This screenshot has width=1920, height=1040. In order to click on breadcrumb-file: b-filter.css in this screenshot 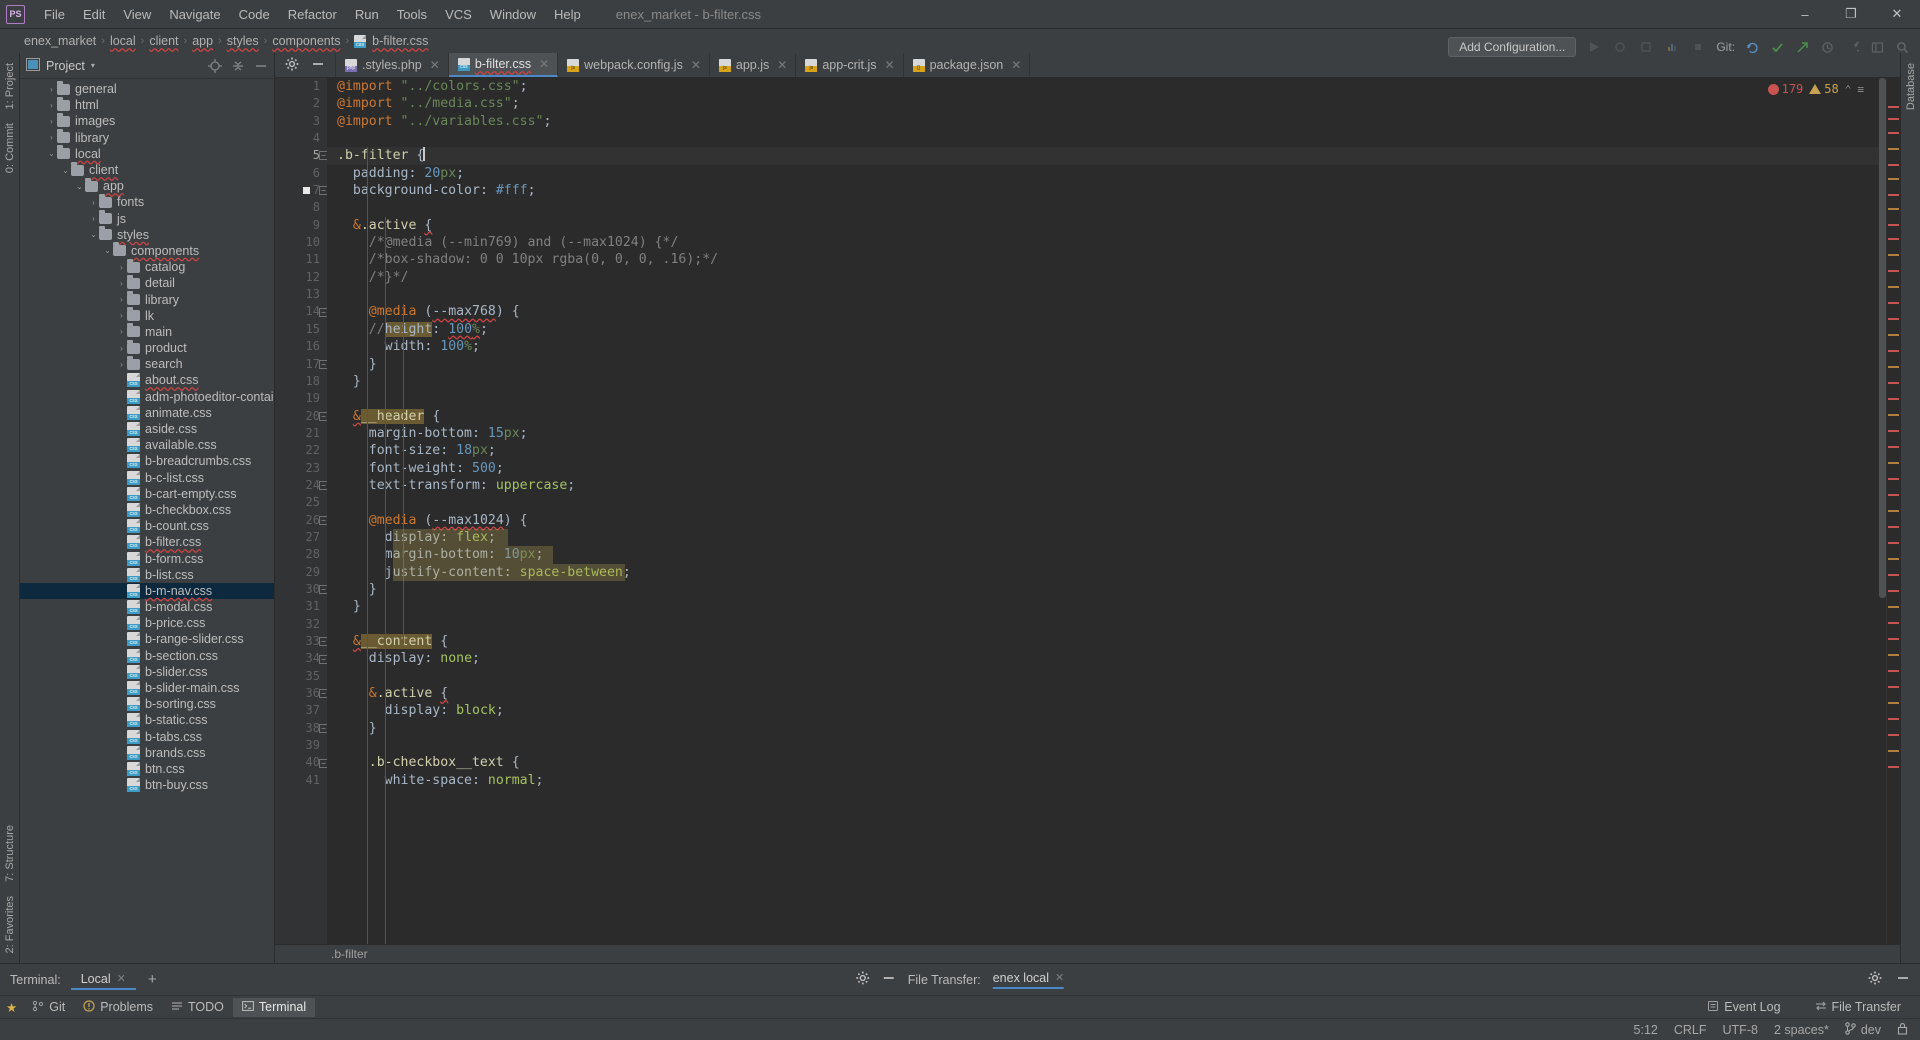, I will do `click(391, 41)`.